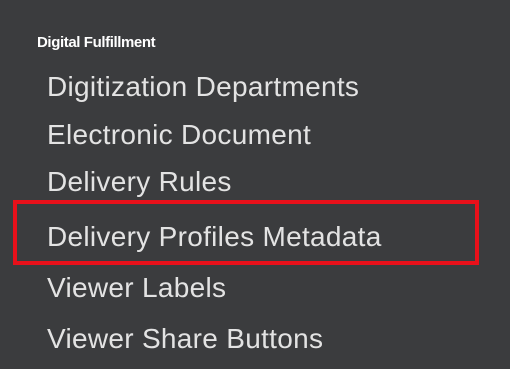 This screenshot has width=513, height=374. Describe the element at coordinates (214, 237) in the screenshot. I see `menu-item-delivery-profiles-metadata: Delivery Profiles Metadata` at that location.